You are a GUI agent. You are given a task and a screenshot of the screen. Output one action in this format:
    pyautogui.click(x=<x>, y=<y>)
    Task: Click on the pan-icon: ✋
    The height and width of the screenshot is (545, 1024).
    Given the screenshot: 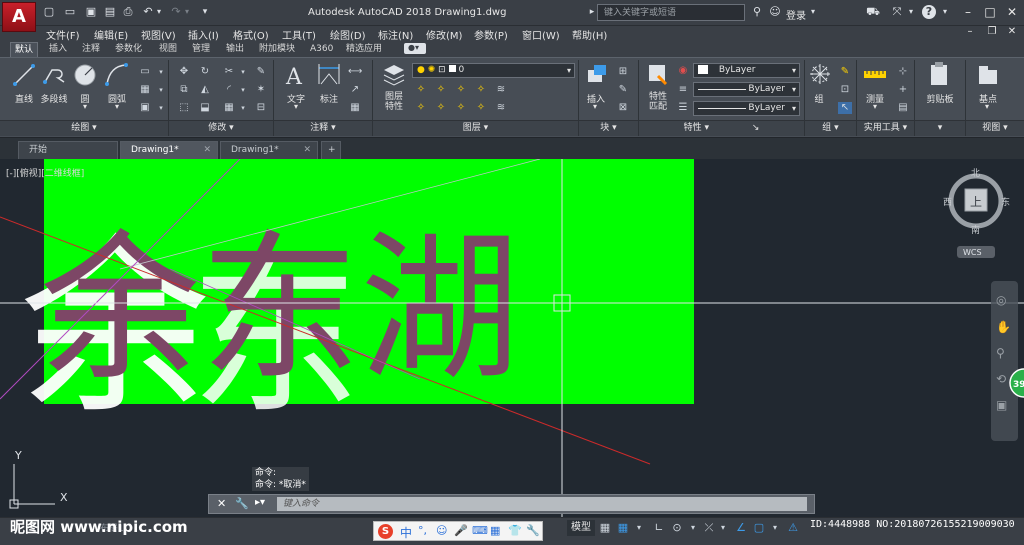 What is the action you would take?
    pyautogui.click(x=1003, y=327)
    